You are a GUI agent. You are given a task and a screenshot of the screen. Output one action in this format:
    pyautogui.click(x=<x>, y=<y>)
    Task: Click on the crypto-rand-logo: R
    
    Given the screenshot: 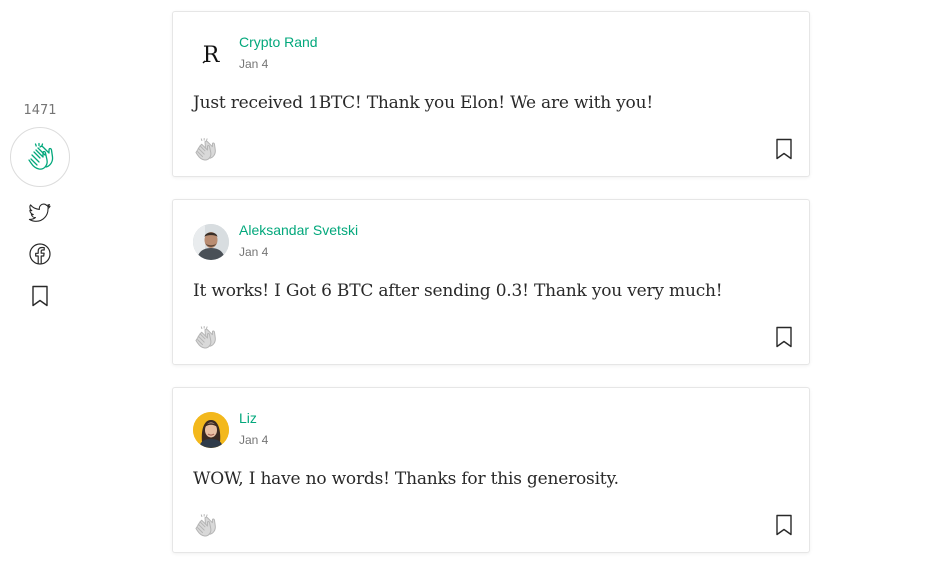 What is the action you would take?
    pyautogui.click(x=211, y=55)
    